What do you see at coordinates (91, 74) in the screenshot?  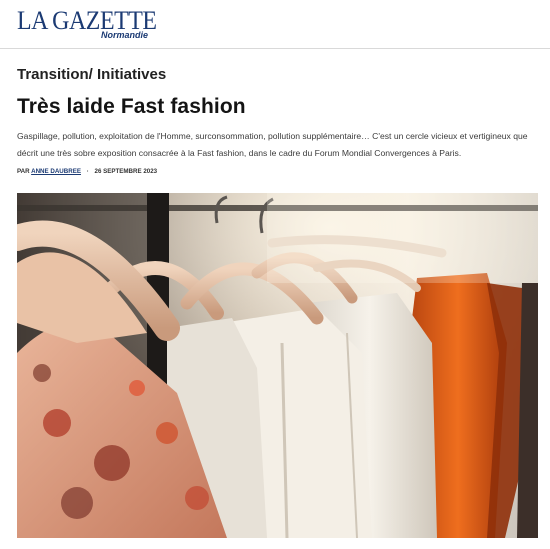 I see `article-category: Transition/ Initiatives` at bounding box center [91, 74].